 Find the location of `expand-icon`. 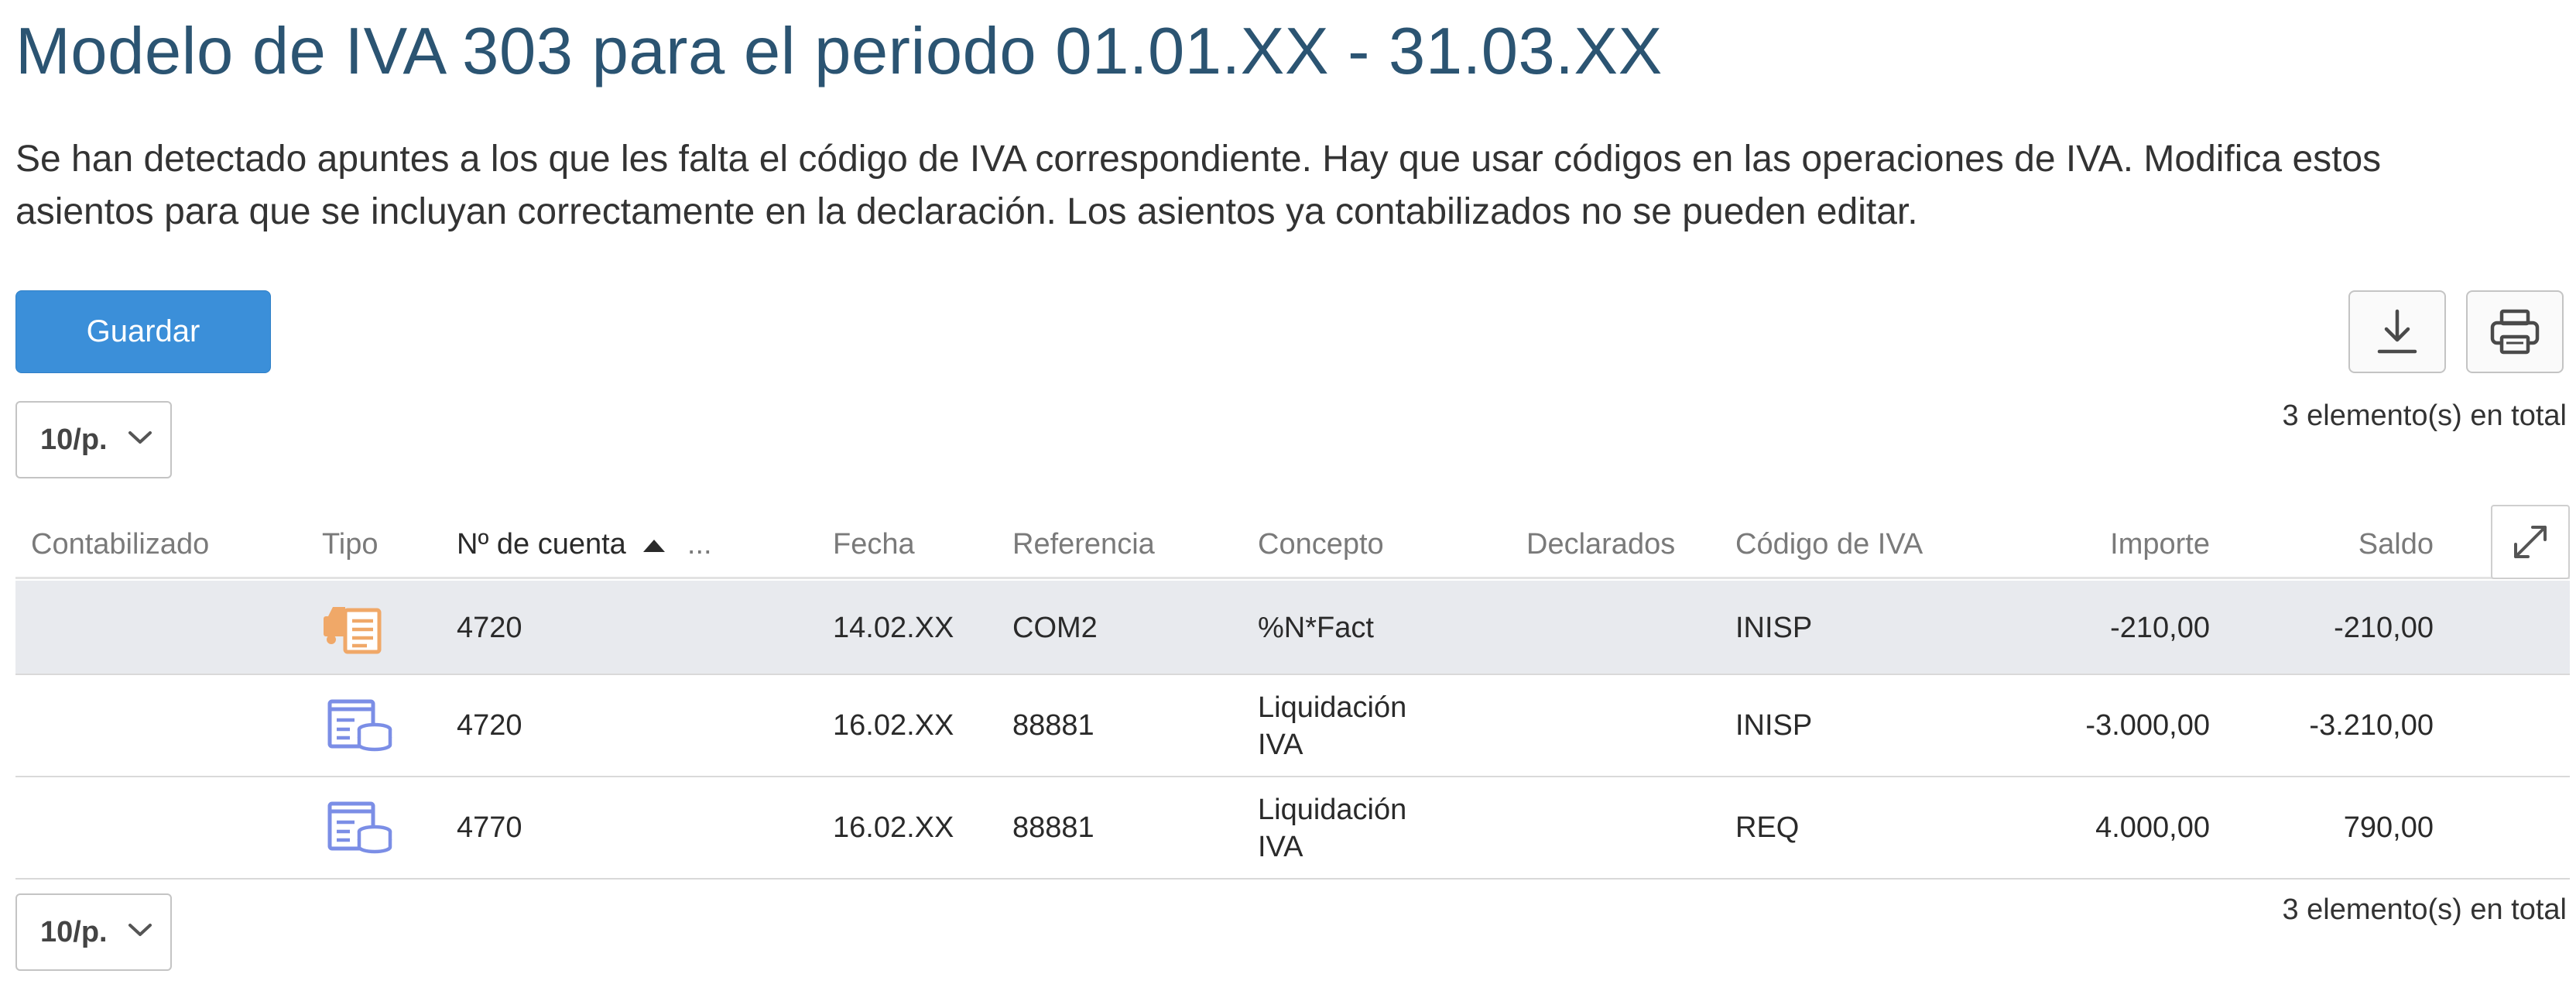

expand-icon is located at coordinates (2530, 542).